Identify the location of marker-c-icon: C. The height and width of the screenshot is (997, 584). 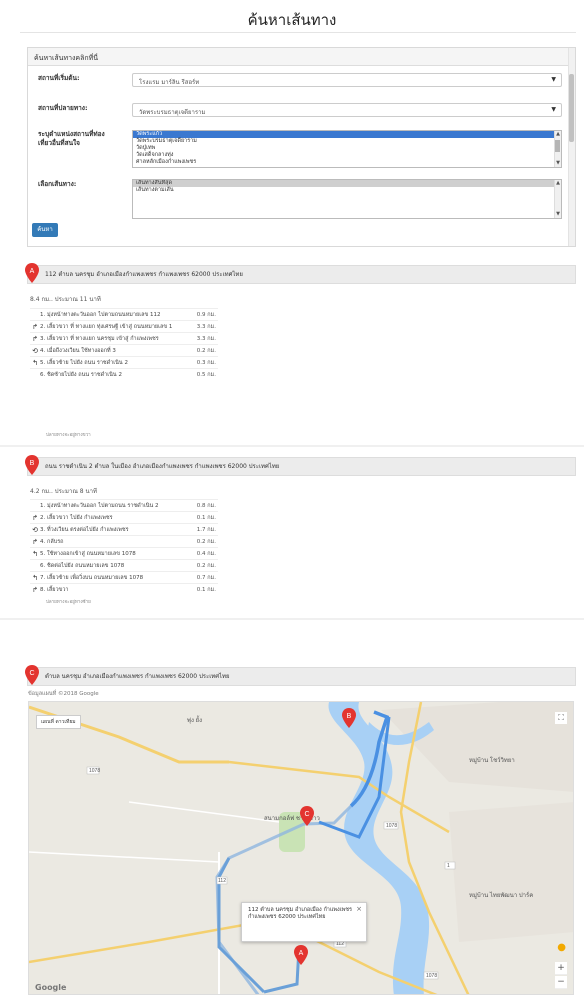
(32, 675).